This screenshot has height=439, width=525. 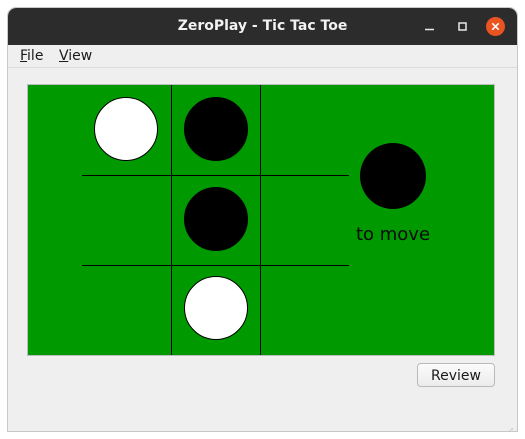 What do you see at coordinates (495, 26) in the screenshot?
I see `close-icon` at bounding box center [495, 26].